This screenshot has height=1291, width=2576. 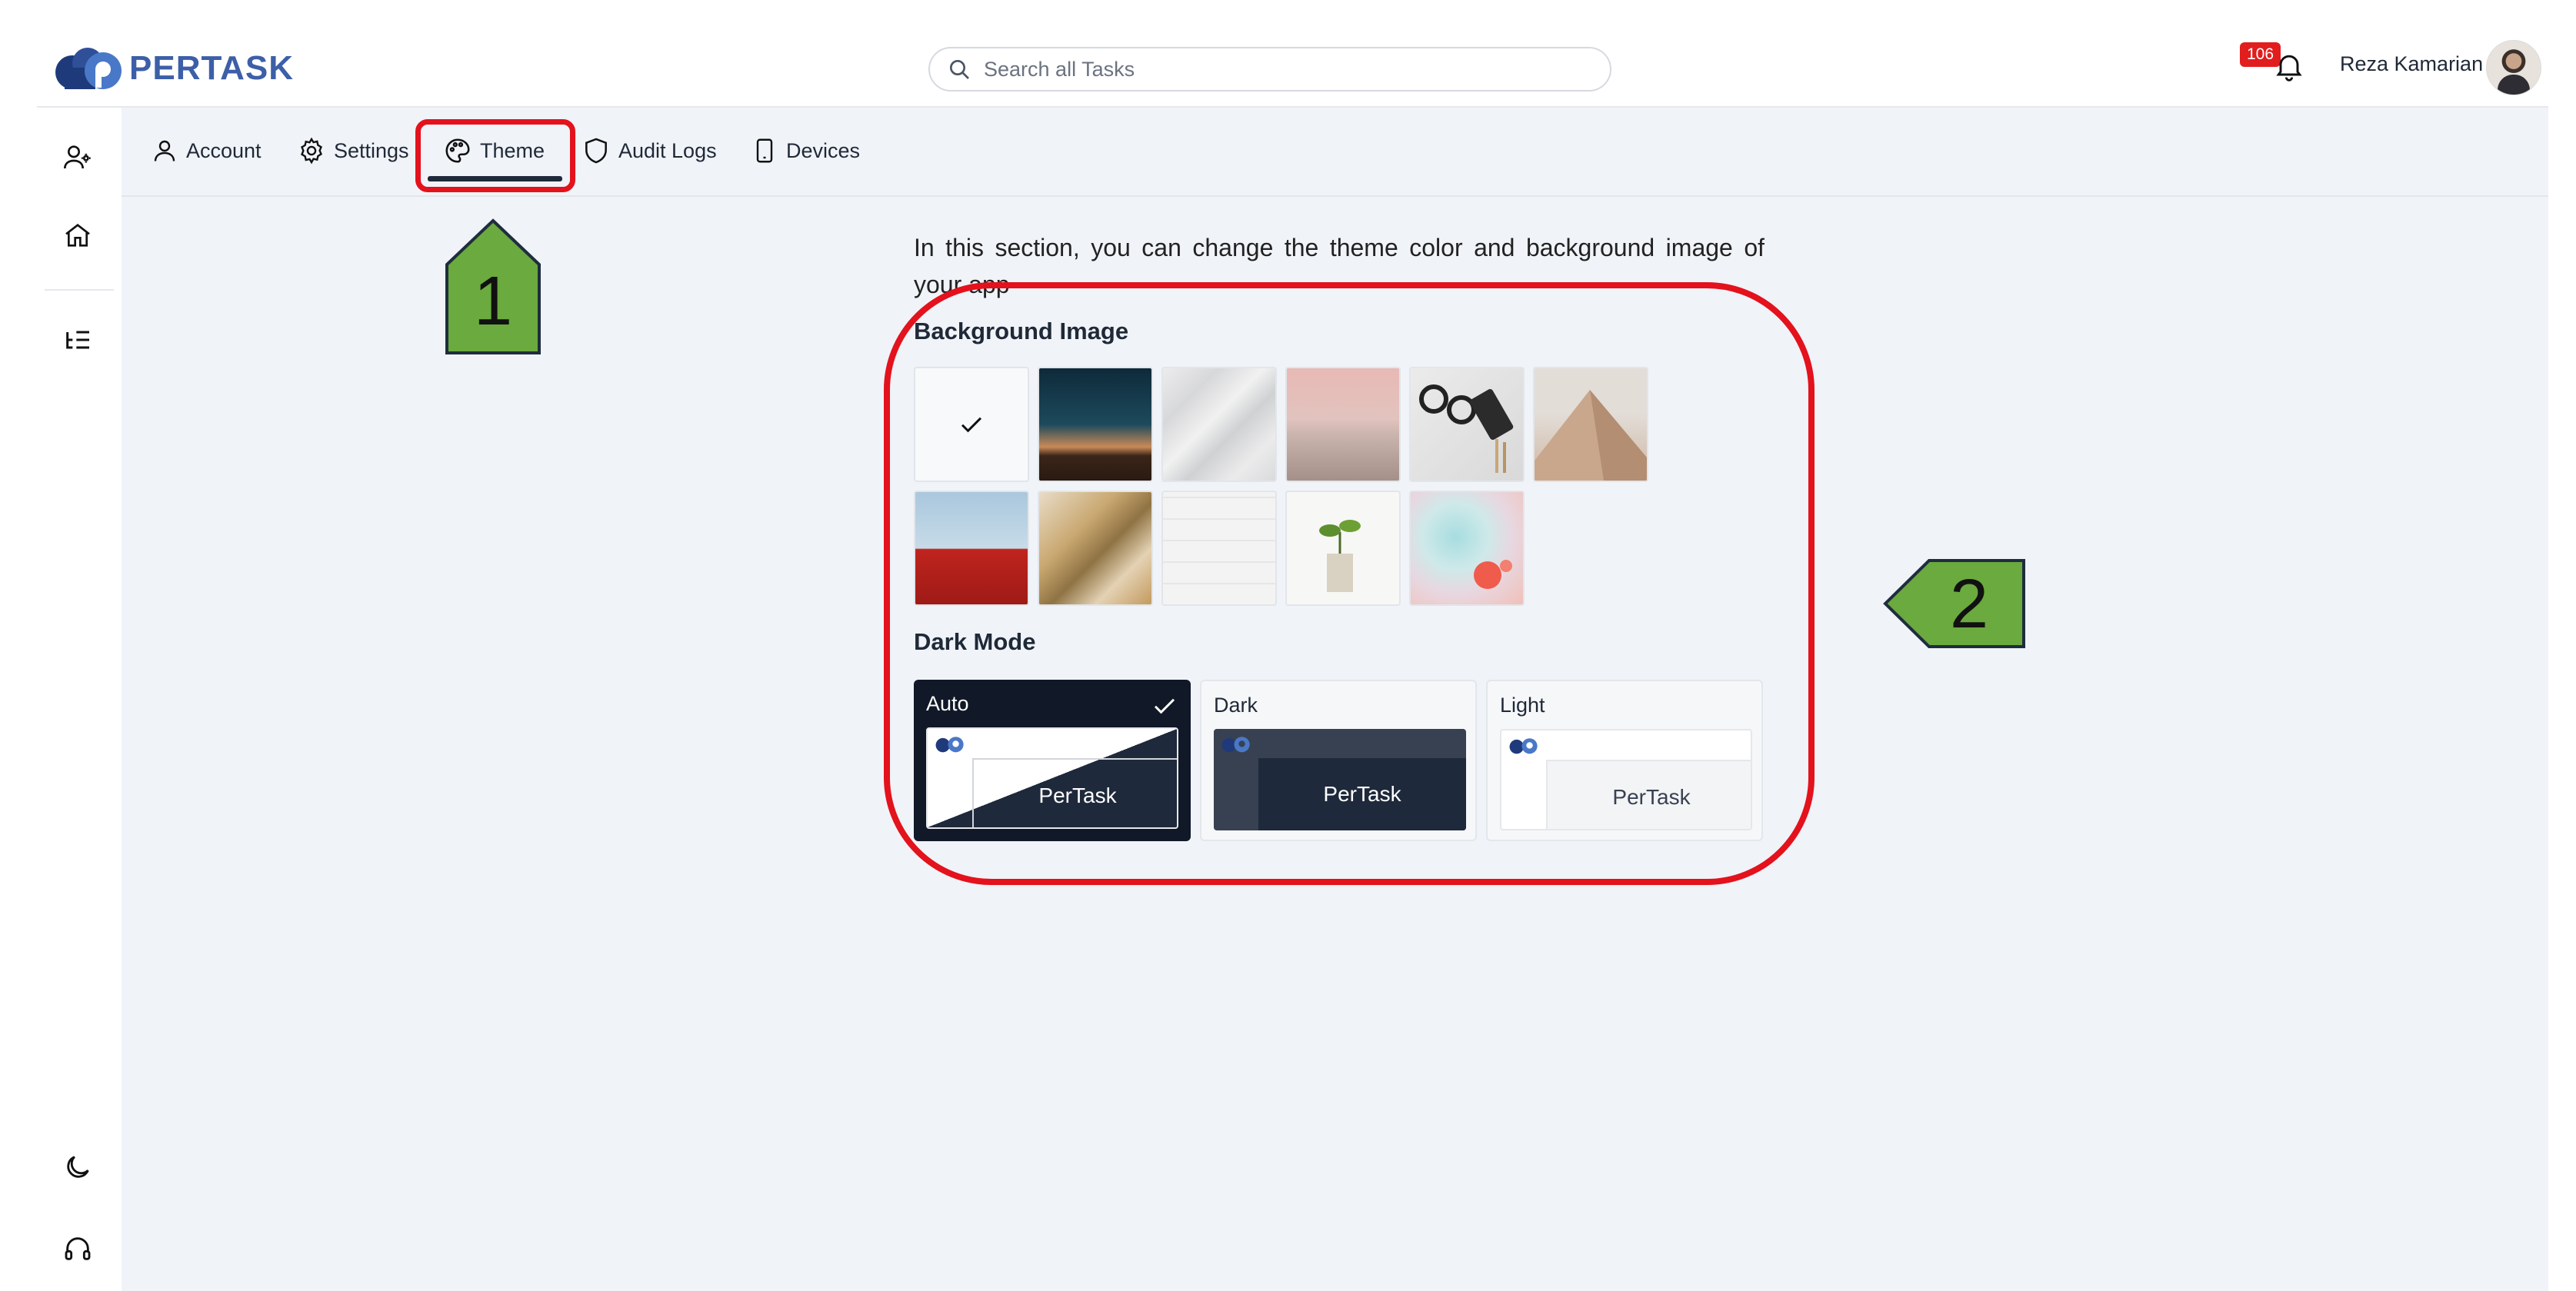 I want to click on tab-audit-logs: Audit Logs, so click(x=649, y=150).